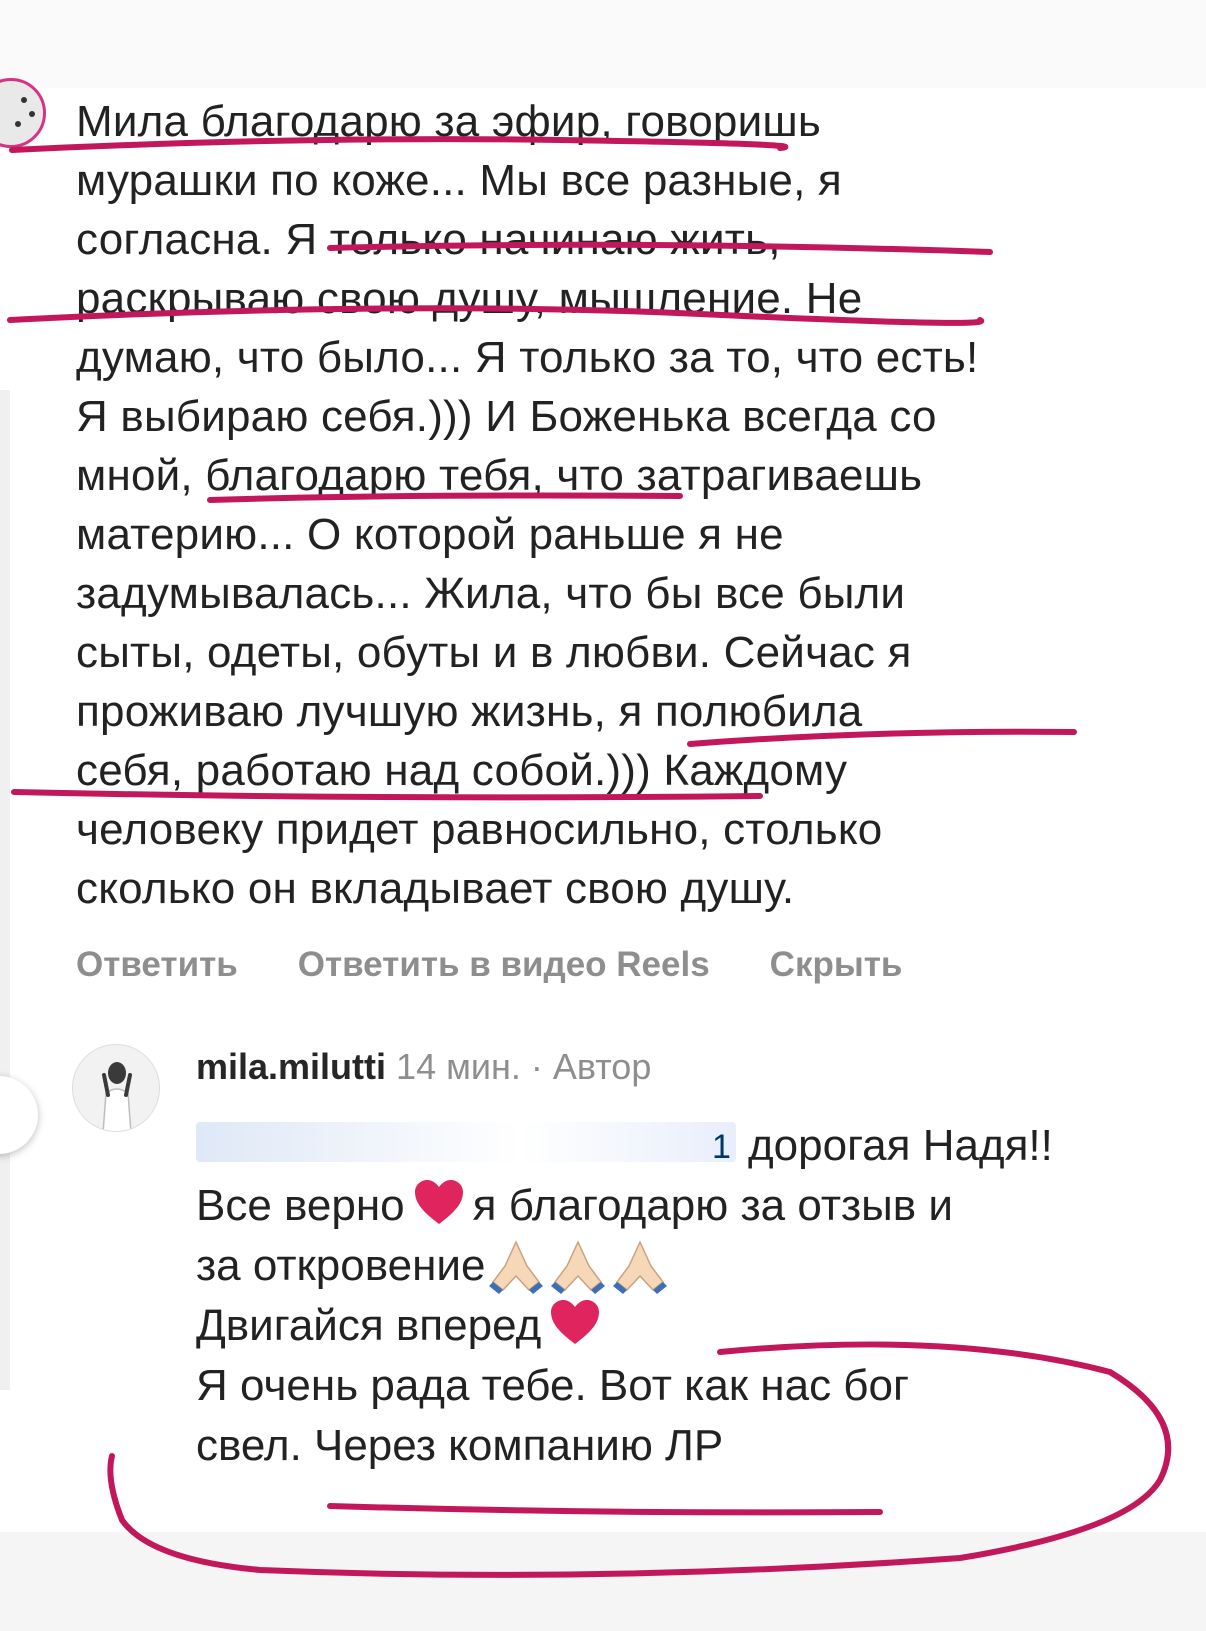 The height and width of the screenshot is (1631, 1206). What do you see at coordinates (603, 1581) in the screenshot?
I see `bottom-background` at bounding box center [603, 1581].